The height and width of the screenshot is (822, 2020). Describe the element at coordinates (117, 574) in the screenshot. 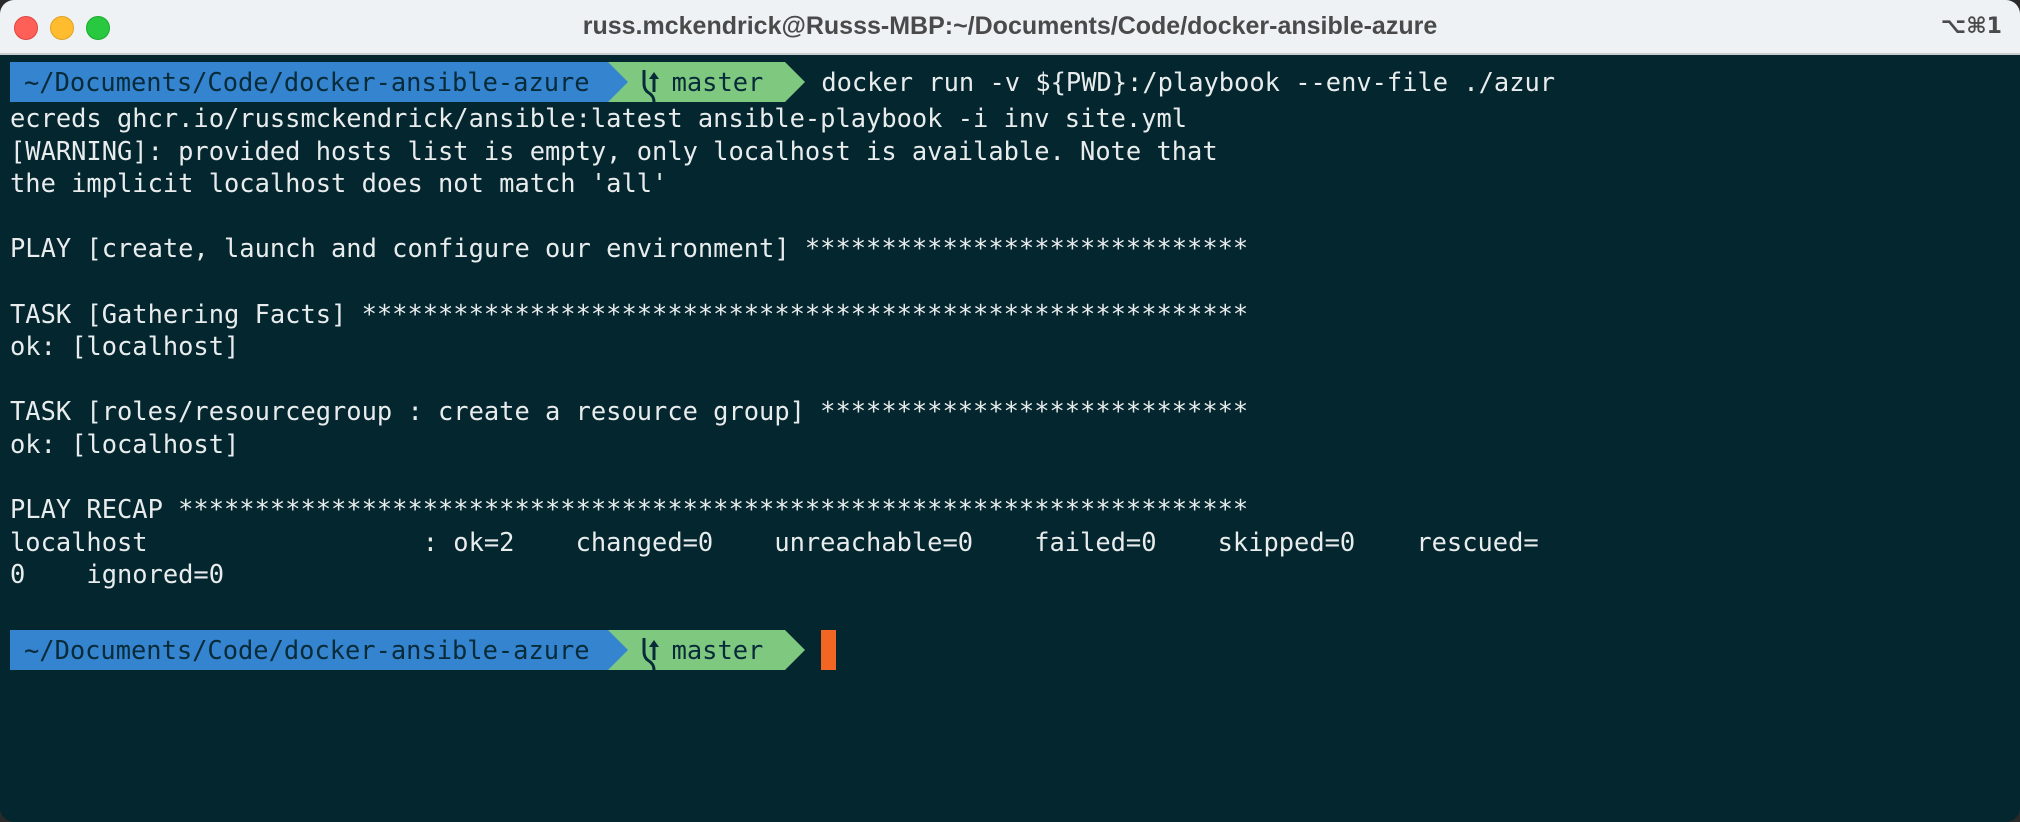

I see `recap-line: 0 ignored=0` at that location.